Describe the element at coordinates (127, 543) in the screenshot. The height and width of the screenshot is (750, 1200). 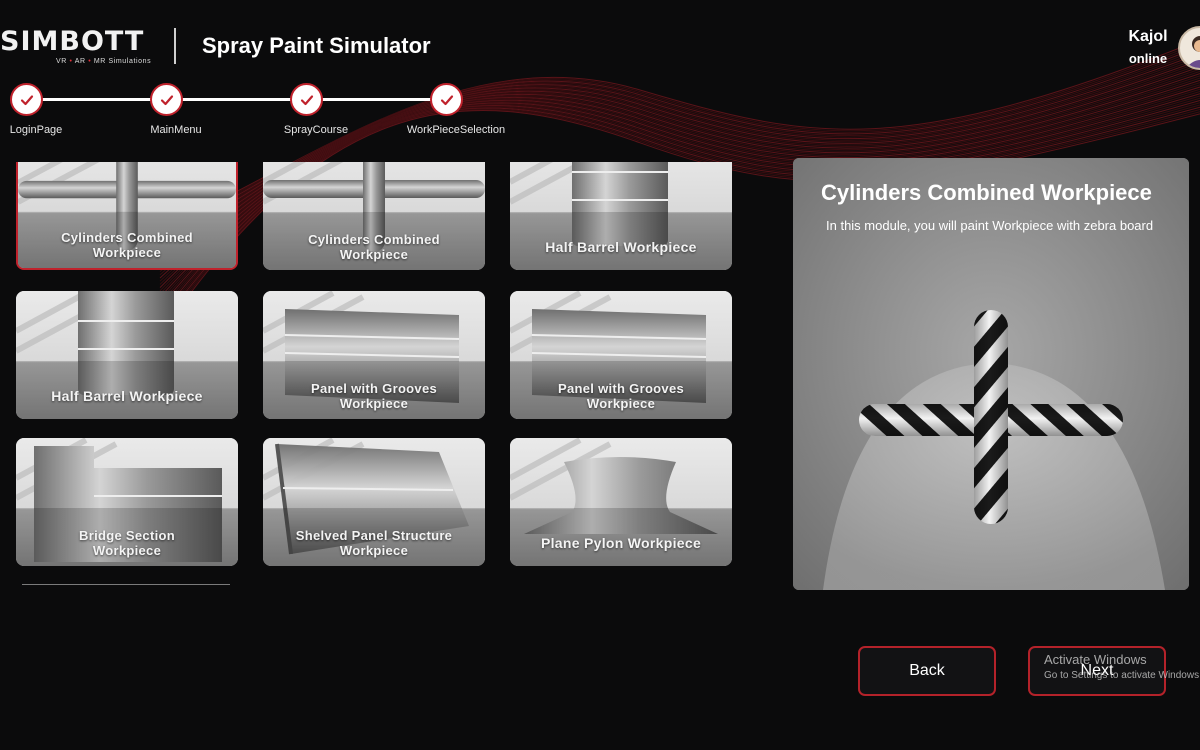
I see `workpiece-card-label: Bridge Section Workpiece` at that location.